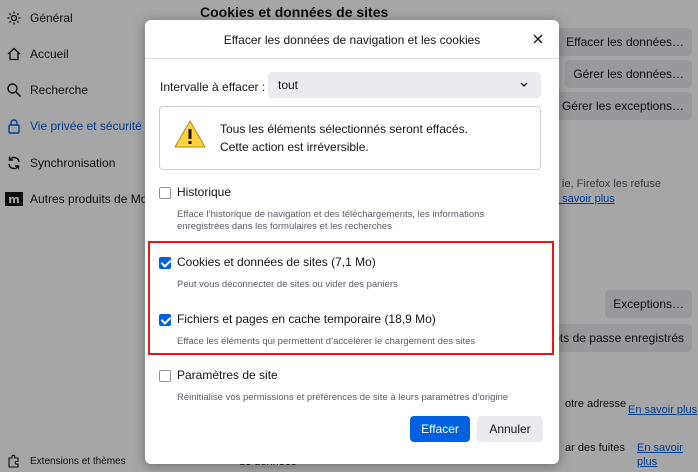  Describe the element at coordinates (165, 263) in the screenshot. I see `cookies-checkbox` at that location.